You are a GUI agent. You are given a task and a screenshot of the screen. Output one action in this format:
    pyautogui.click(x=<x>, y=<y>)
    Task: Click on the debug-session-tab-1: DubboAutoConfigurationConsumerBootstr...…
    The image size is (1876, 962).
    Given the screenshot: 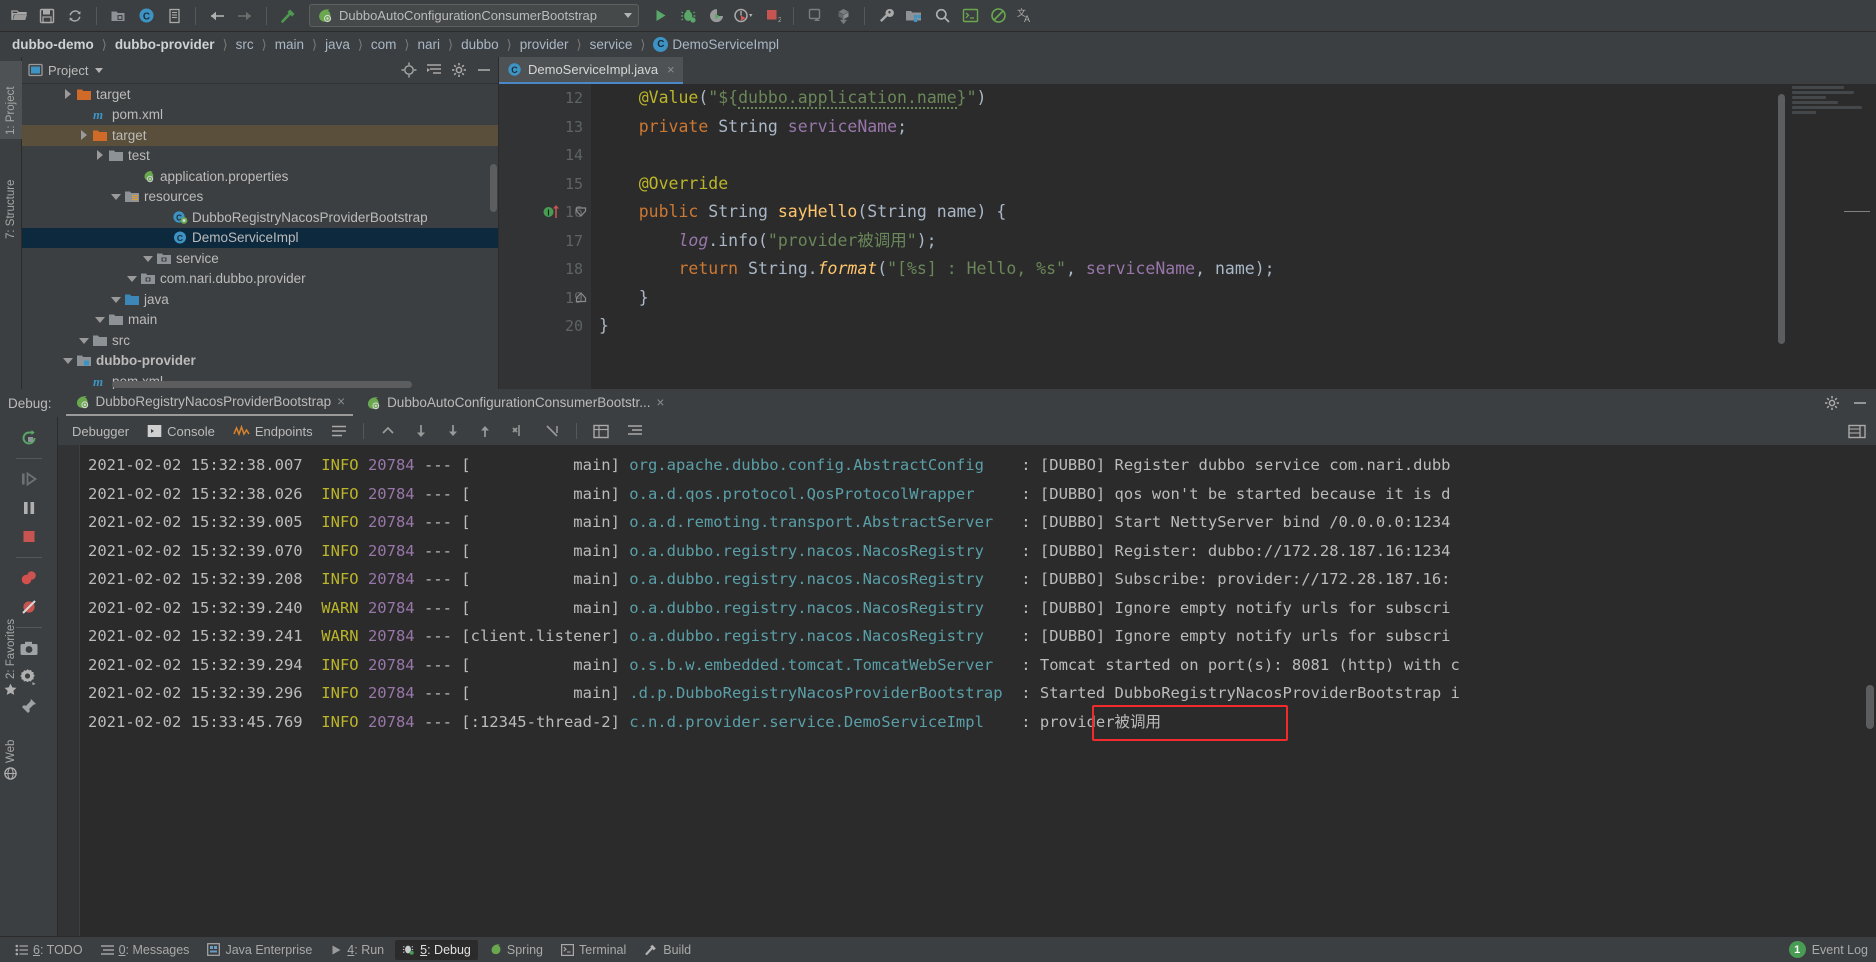 What is the action you would take?
    pyautogui.click(x=514, y=403)
    